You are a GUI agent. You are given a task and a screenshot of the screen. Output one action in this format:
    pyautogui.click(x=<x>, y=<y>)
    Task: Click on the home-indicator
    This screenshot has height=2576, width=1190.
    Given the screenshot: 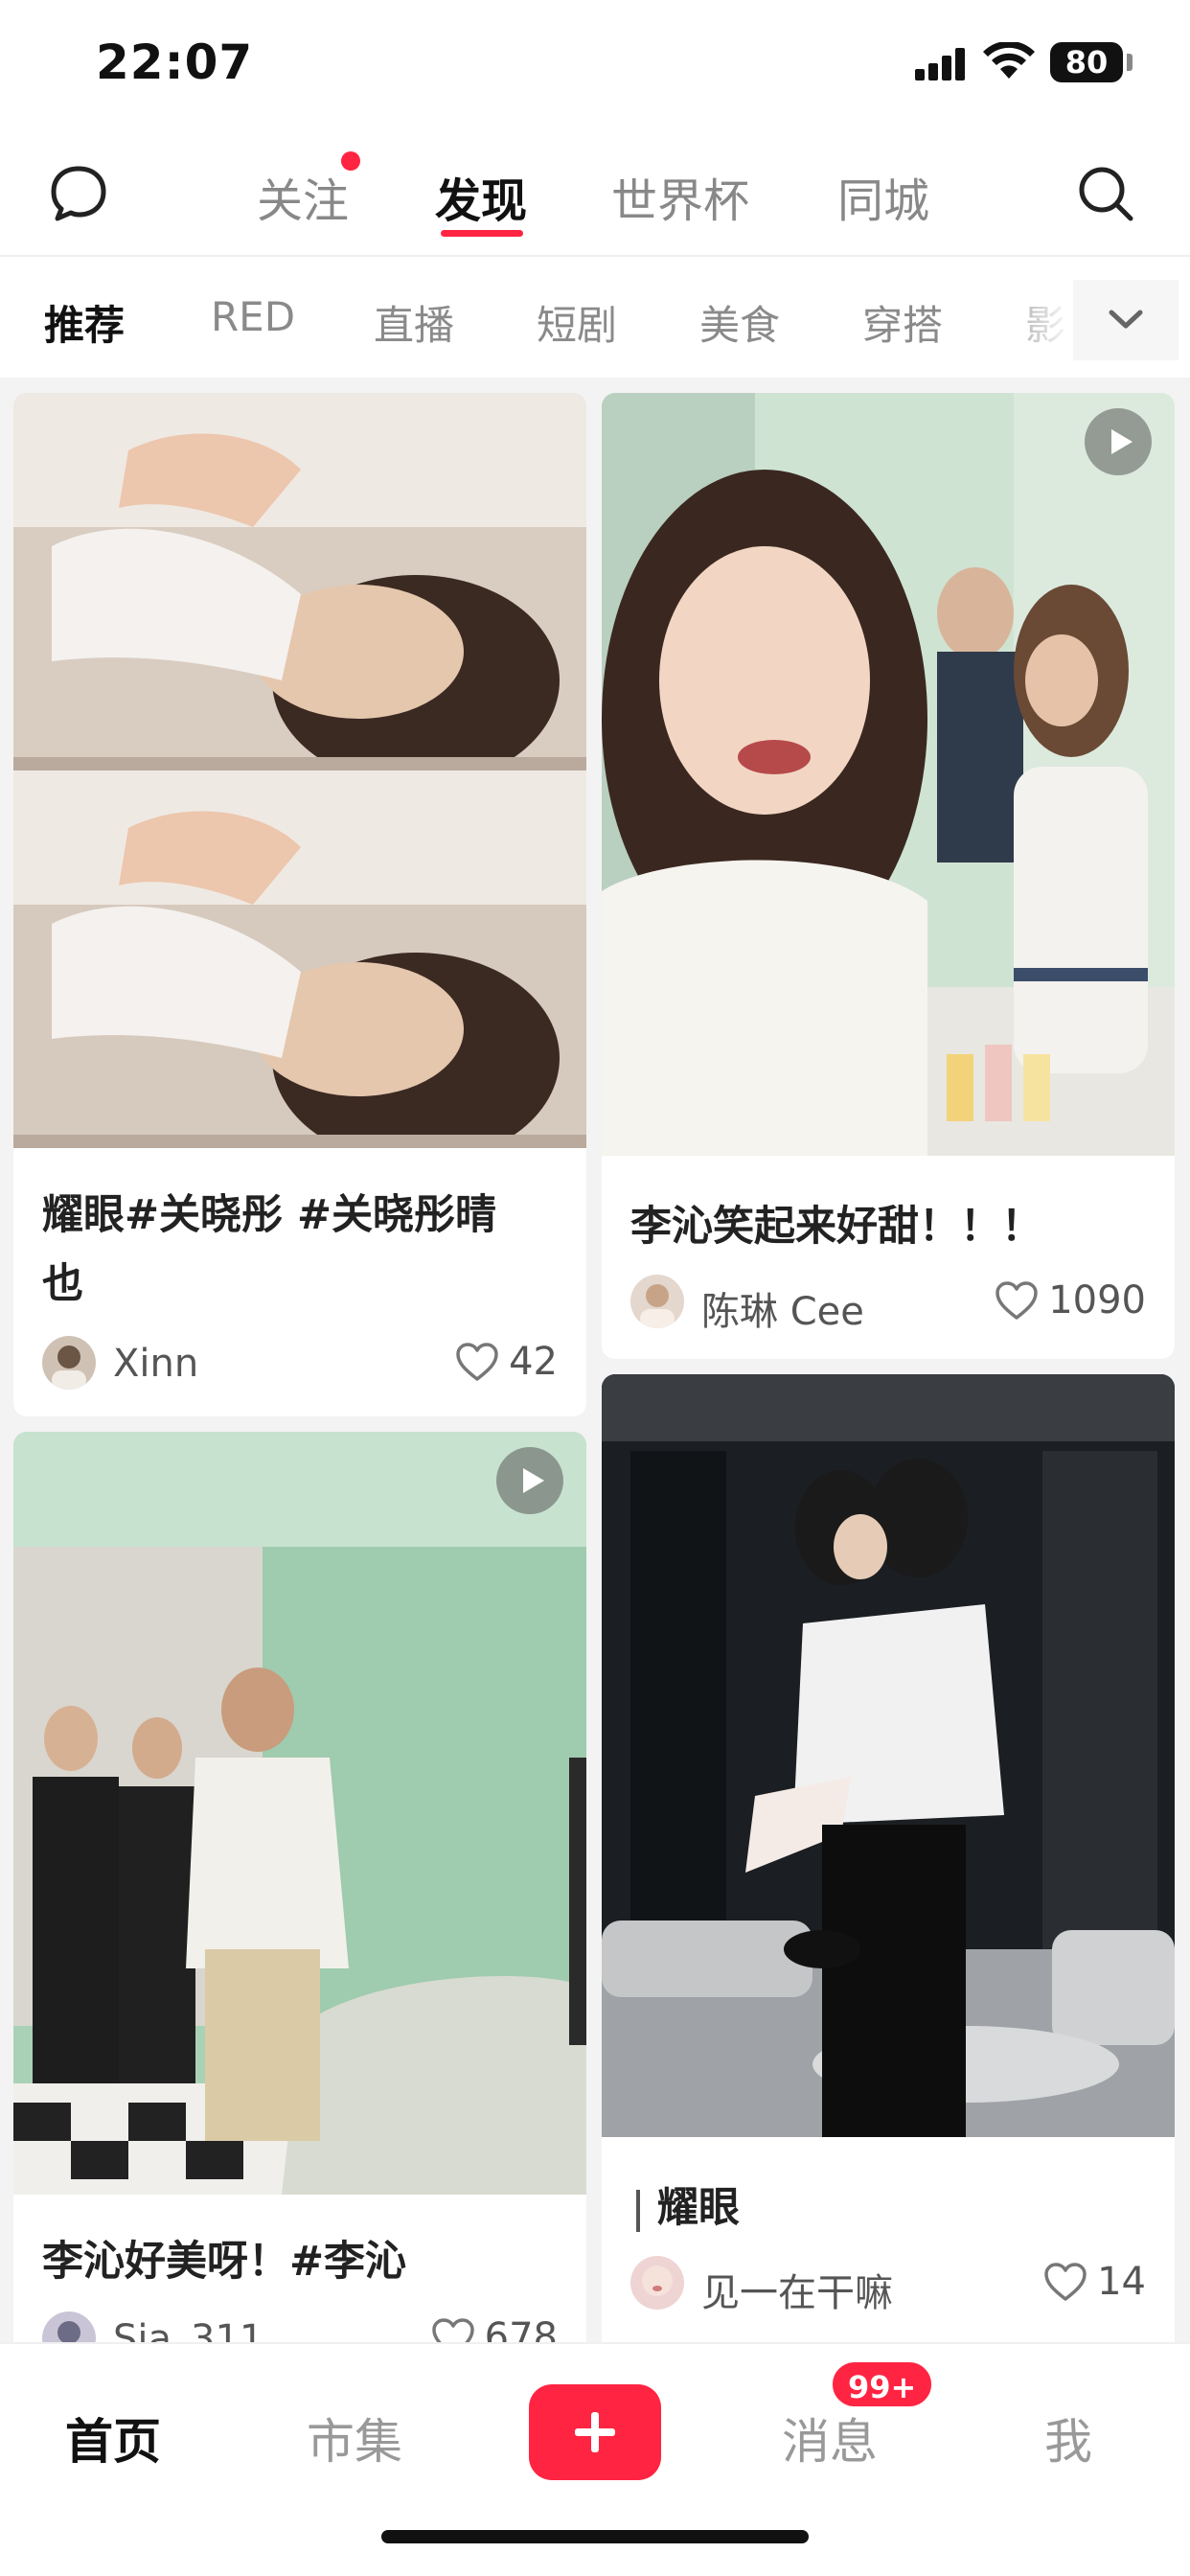 What is the action you would take?
    pyautogui.click(x=595, y=2536)
    